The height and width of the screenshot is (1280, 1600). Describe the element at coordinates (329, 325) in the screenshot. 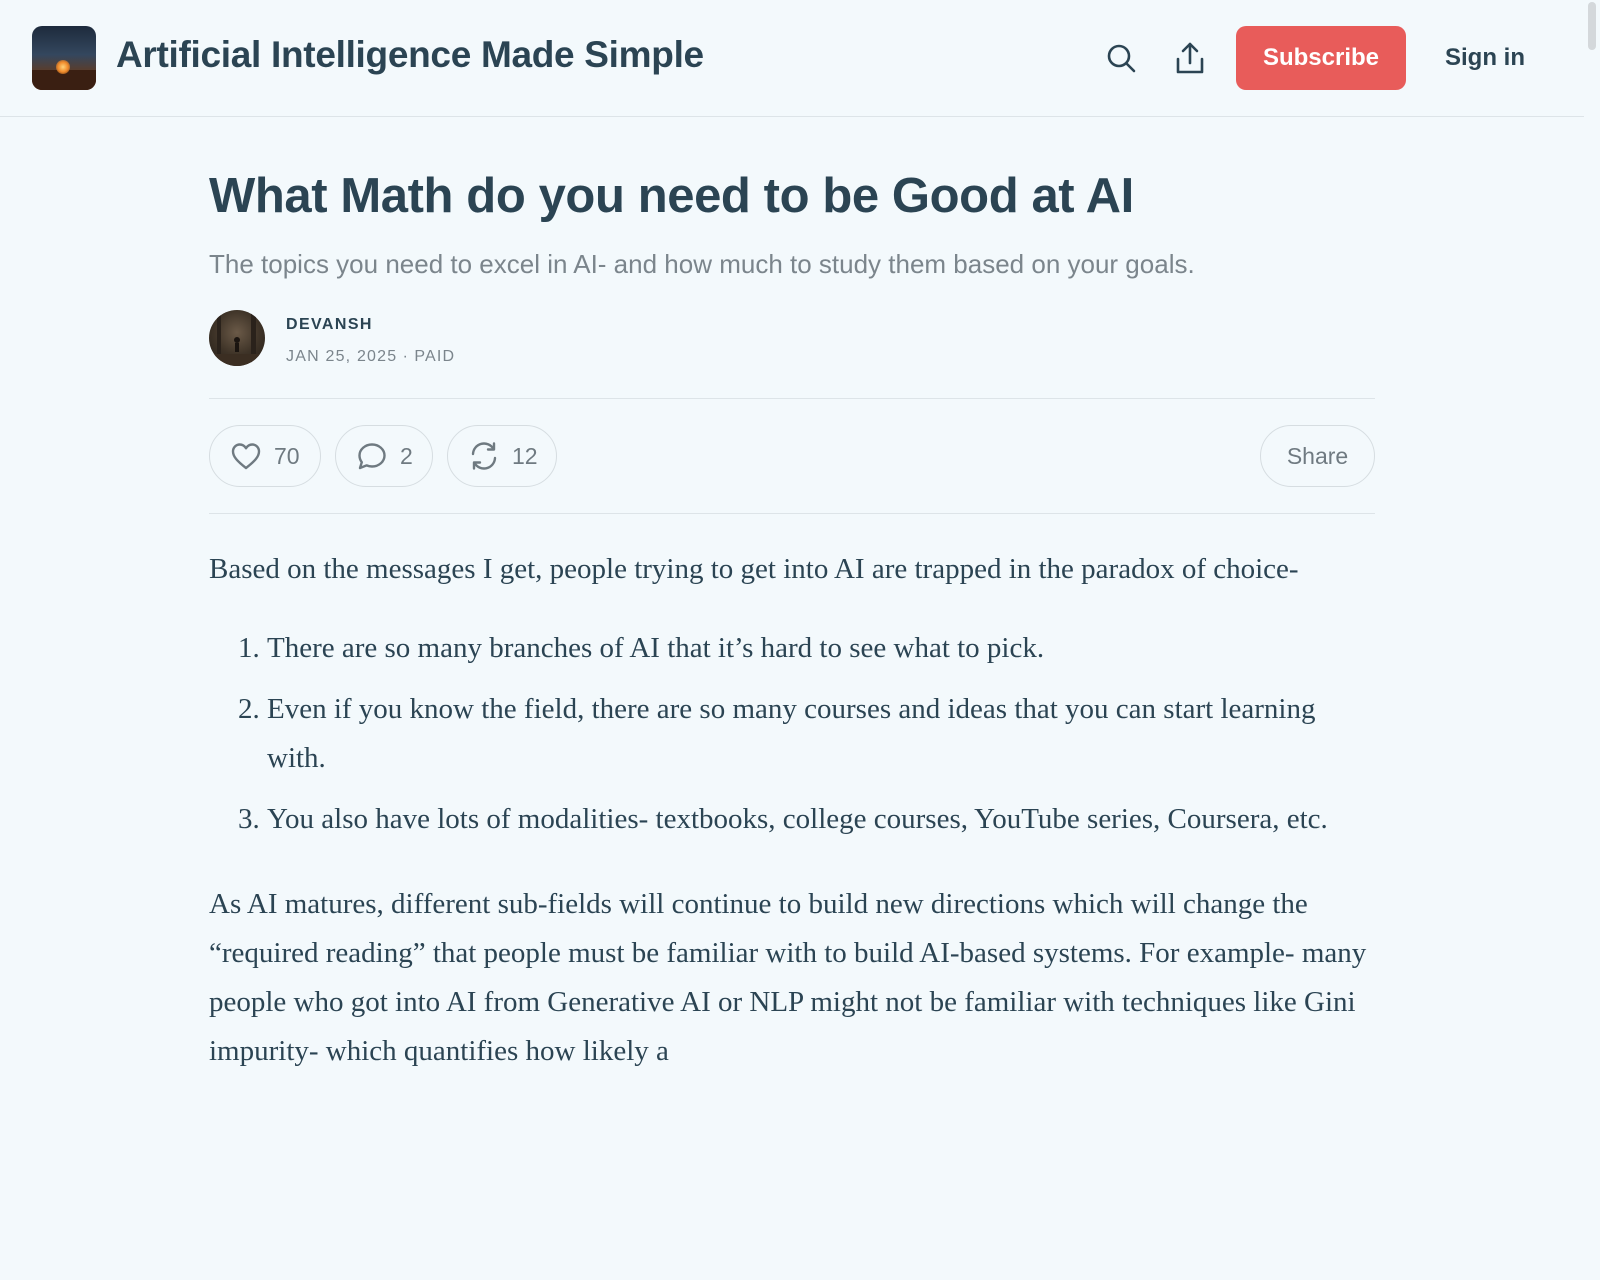

I see `author-name: DEVANSH` at that location.